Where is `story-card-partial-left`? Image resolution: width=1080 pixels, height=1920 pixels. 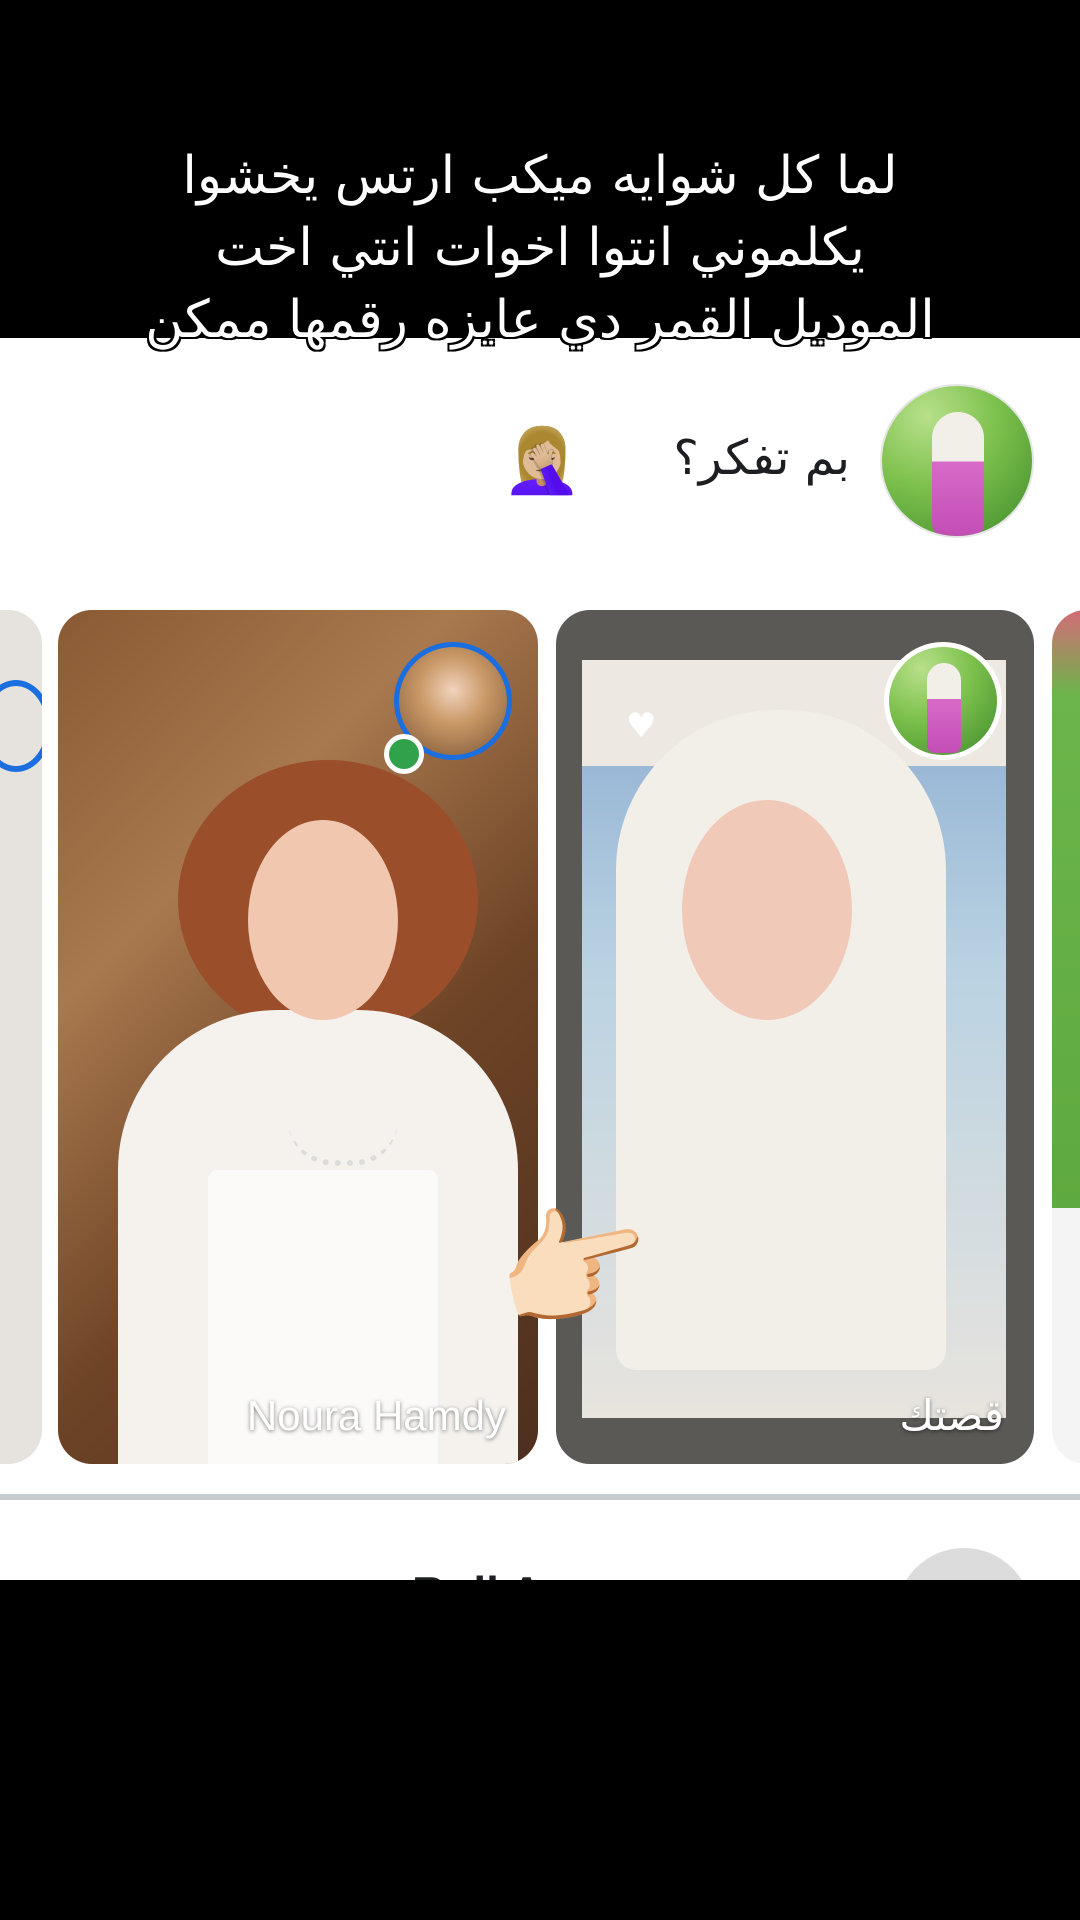 story-card-partial-left is located at coordinates (21, 1037).